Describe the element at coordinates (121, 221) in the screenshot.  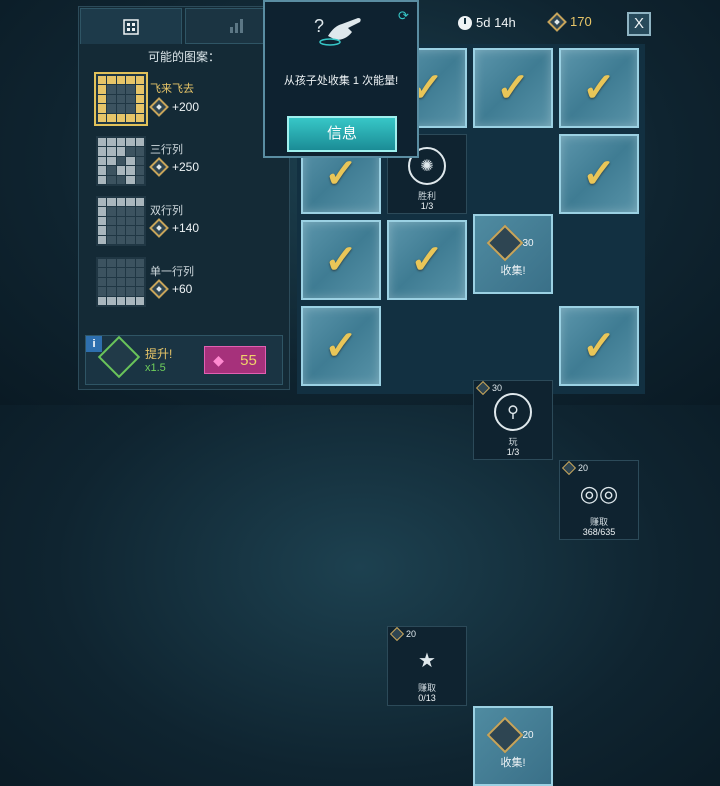
I see `pattern-grid-two-rows` at that location.